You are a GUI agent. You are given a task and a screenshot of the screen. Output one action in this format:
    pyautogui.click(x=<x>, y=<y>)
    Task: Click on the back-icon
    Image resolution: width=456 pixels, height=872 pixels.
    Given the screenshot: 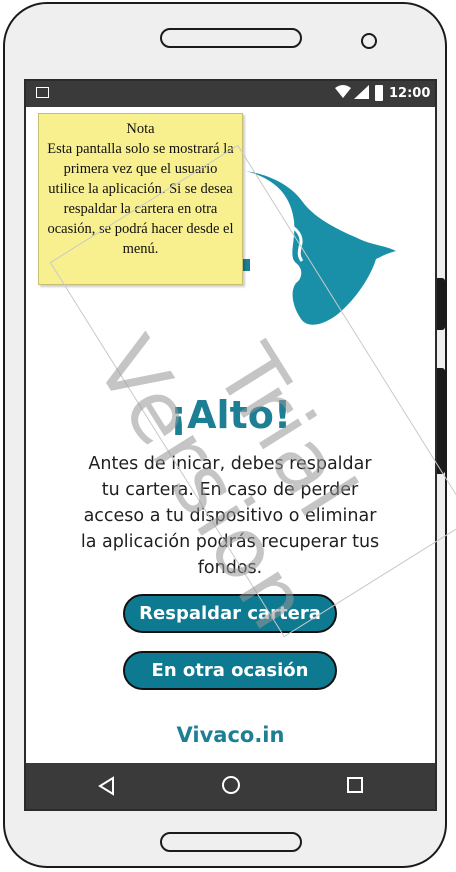 What is the action you would take?
    pyautogui.click(x=106, y=786)
    